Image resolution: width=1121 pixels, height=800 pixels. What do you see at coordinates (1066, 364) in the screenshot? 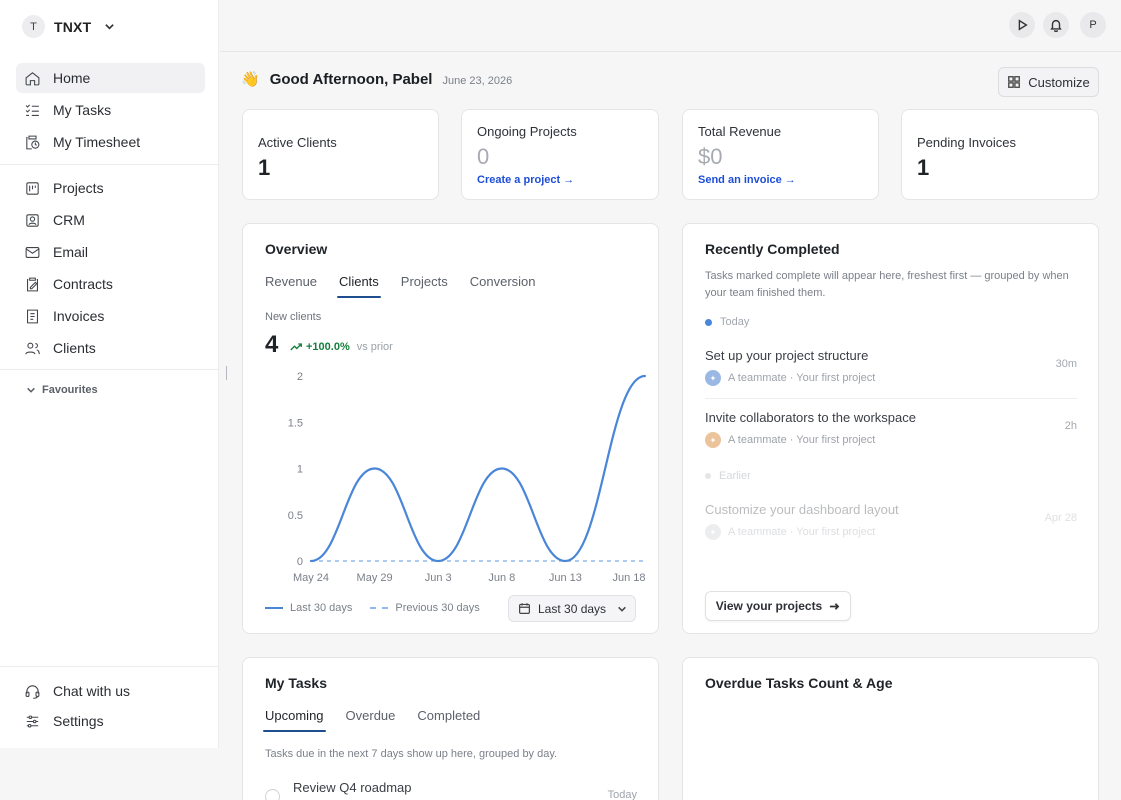
I see `task-time: 30m` at bounding box center [1066, 364].